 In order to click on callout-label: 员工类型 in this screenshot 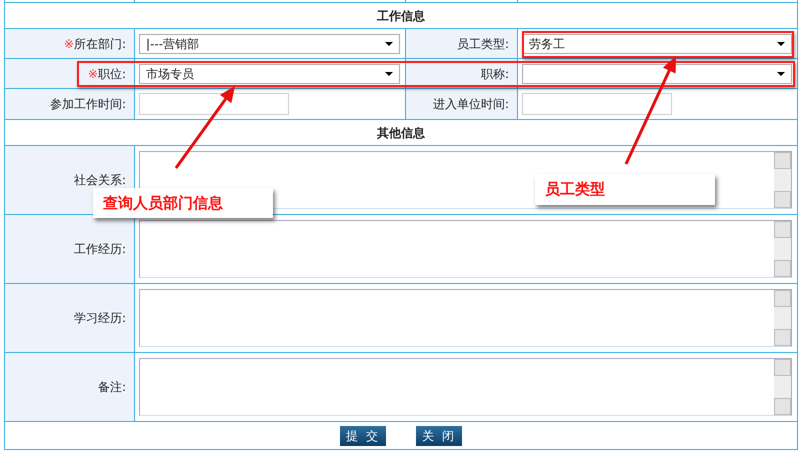, I will do `click(625, 189)`.